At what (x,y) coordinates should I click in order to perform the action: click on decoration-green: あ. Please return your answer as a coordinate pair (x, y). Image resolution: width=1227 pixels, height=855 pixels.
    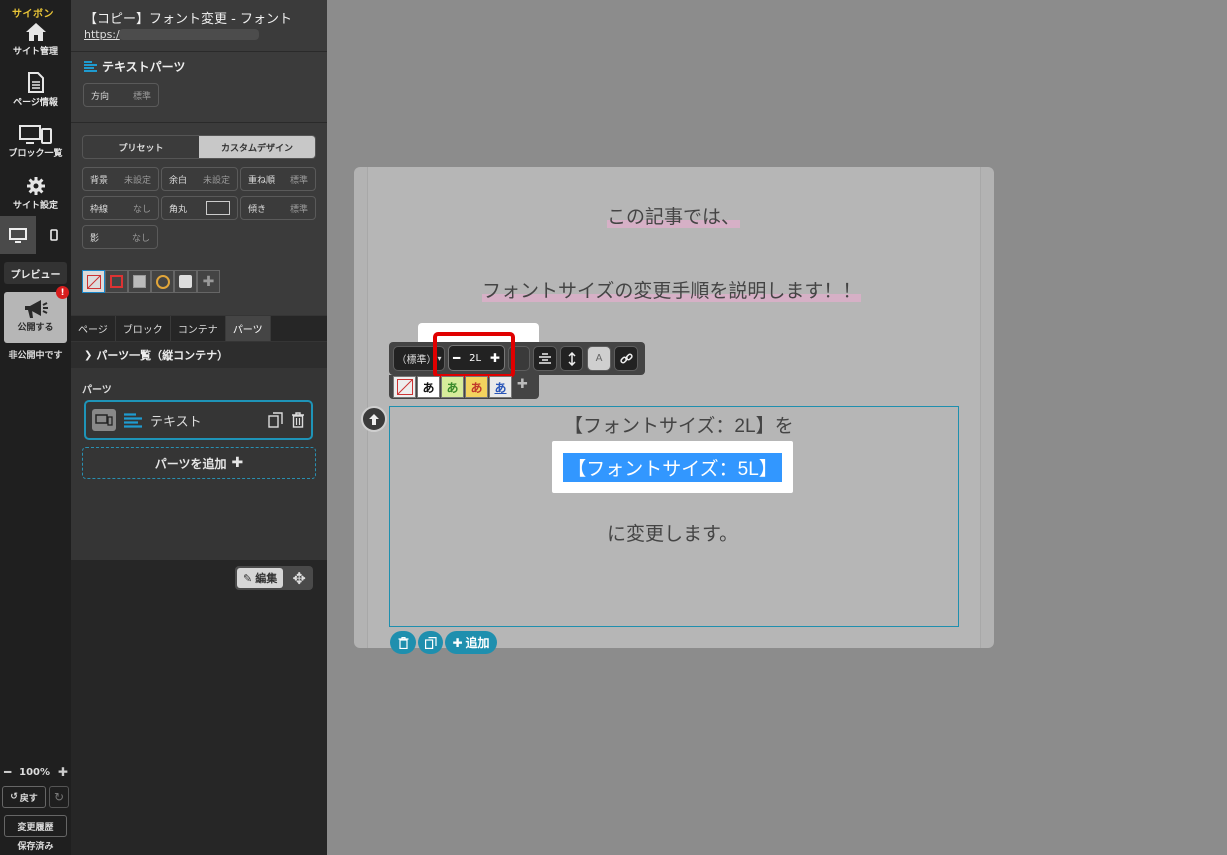
    Looking at the image, I should click on (452, 387).